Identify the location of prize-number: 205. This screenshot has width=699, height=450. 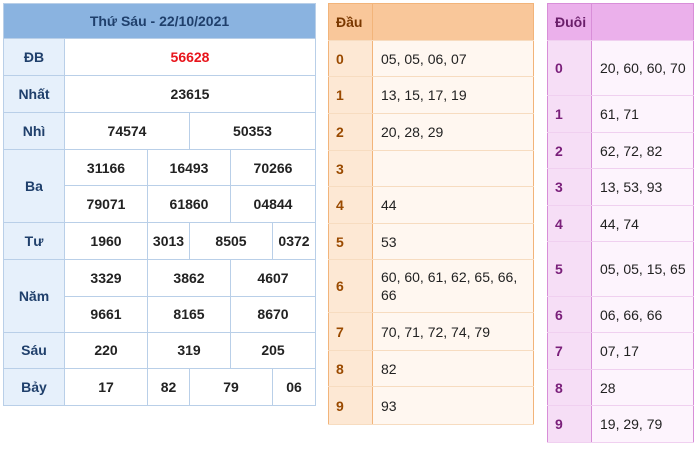
(273, 350).